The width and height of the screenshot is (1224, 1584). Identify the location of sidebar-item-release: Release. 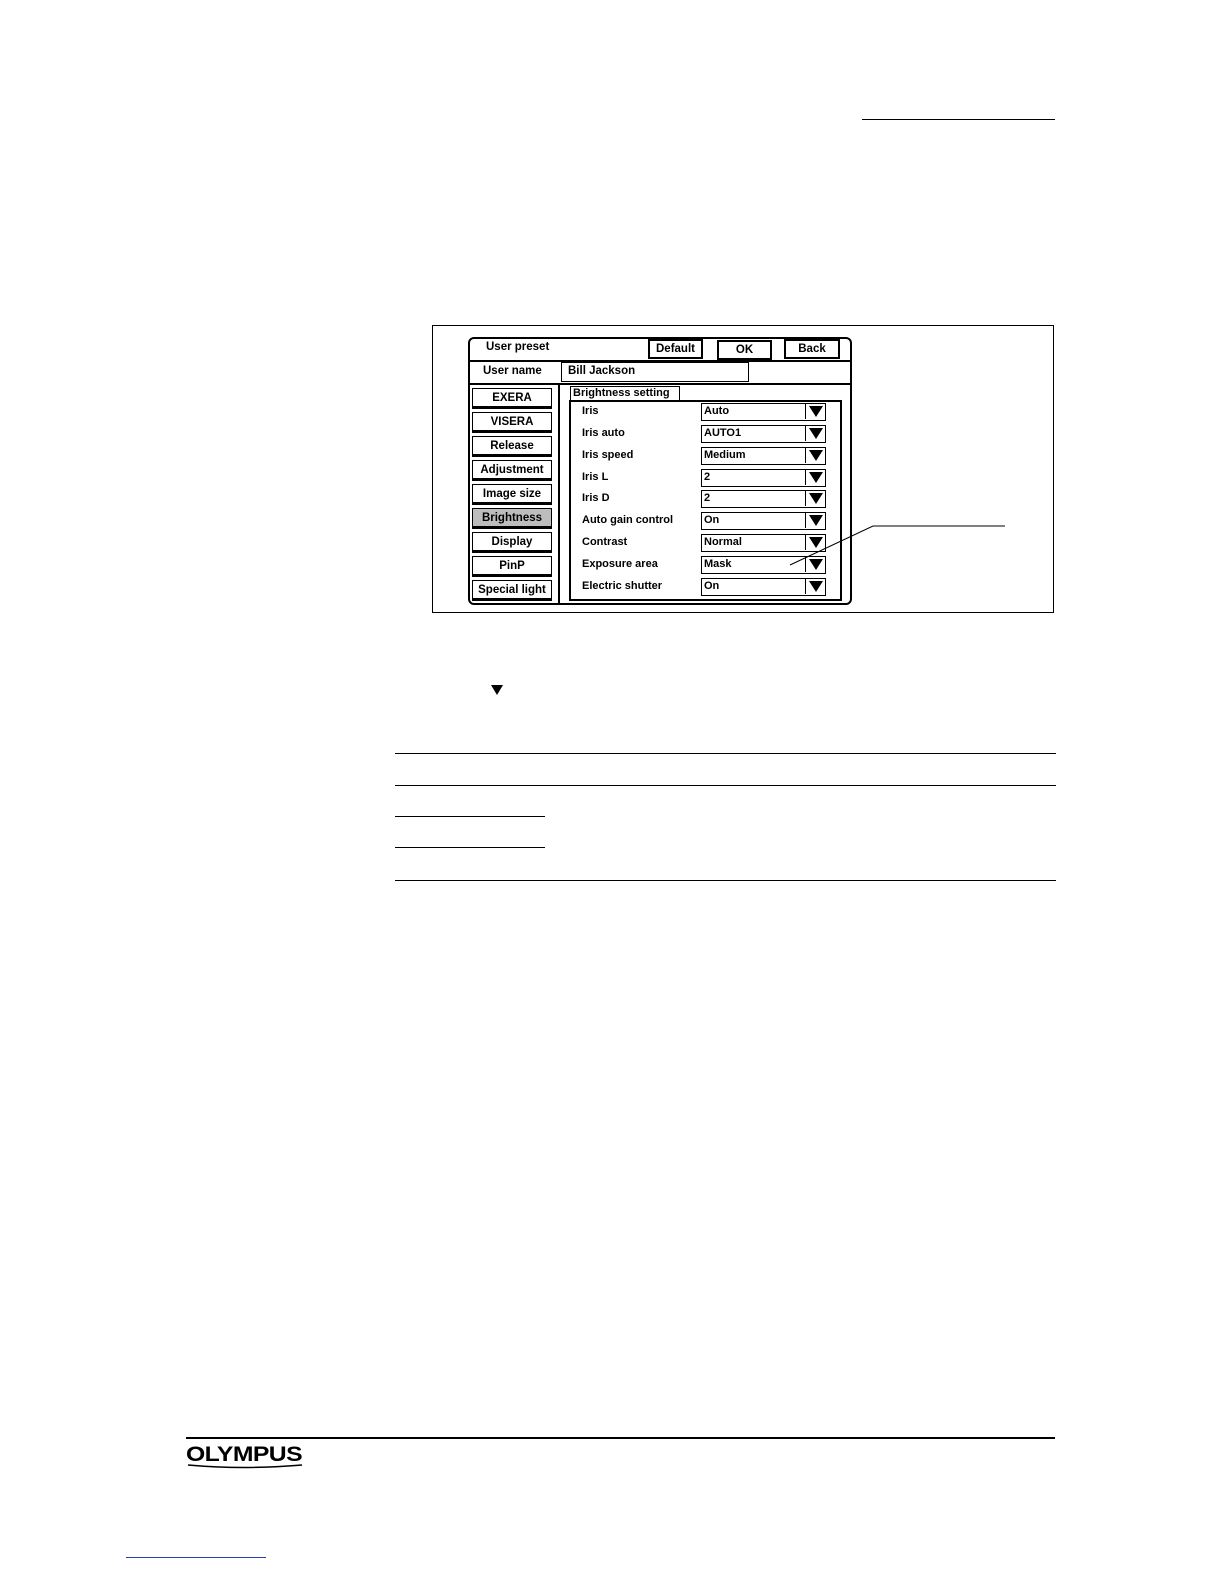
(512, 446).